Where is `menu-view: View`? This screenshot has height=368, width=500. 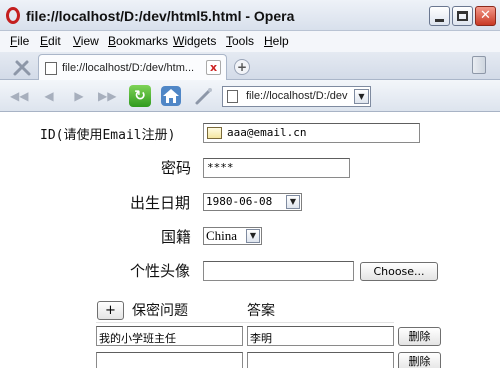
menu-view: View is located at coordinates (86, 41).